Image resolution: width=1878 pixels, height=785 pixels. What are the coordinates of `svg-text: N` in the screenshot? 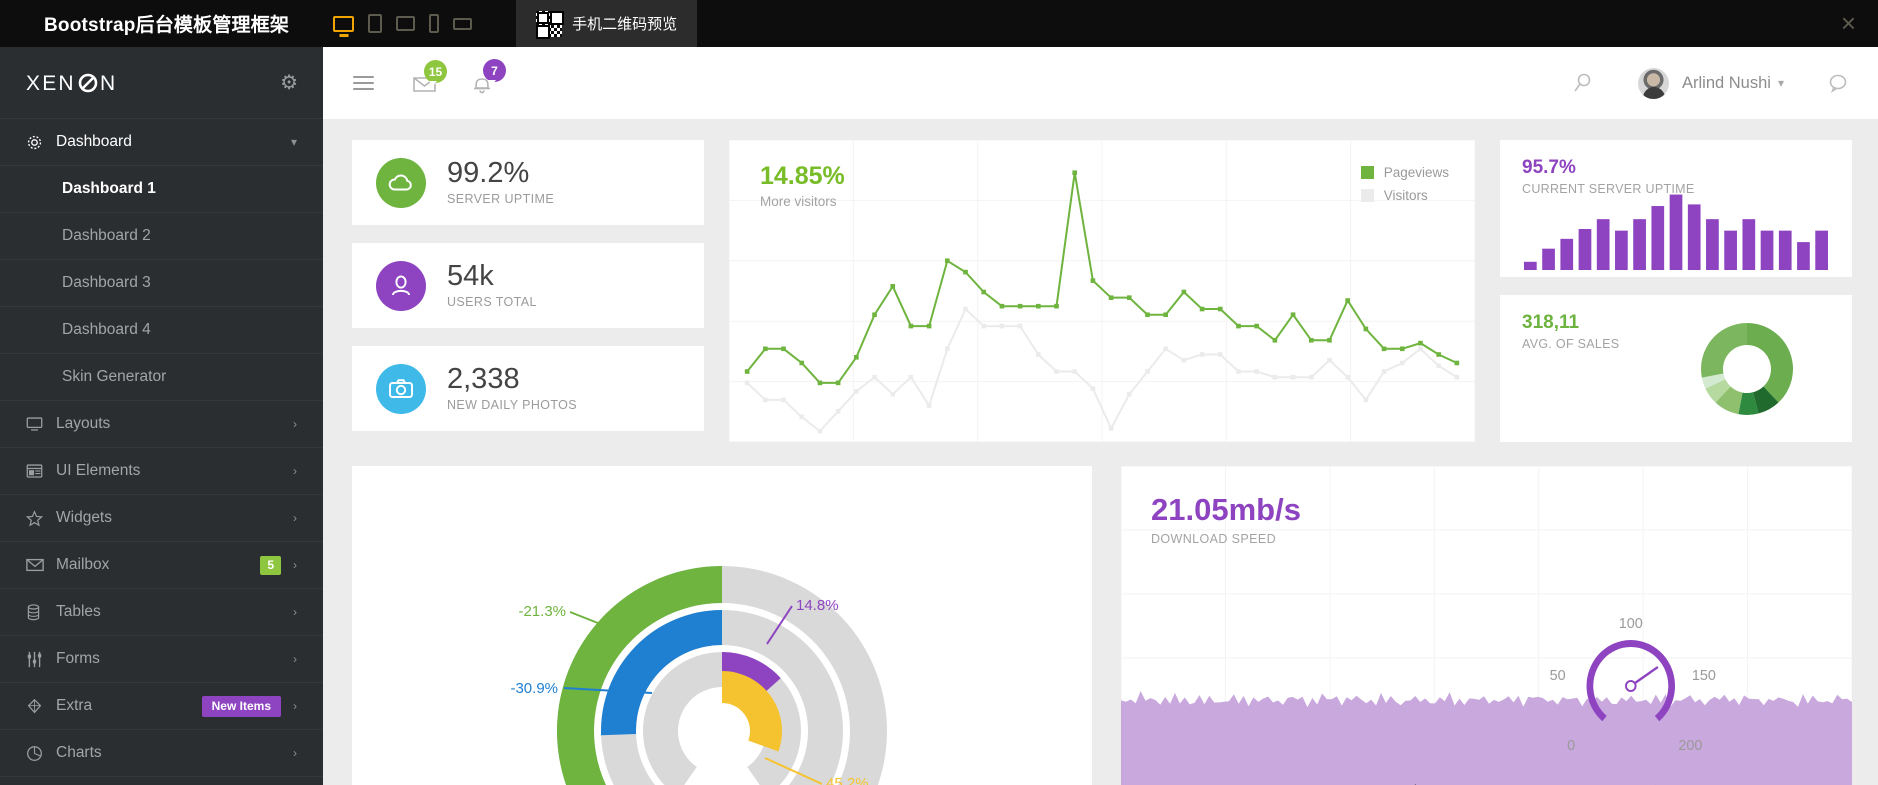 It's located at (108, 83).